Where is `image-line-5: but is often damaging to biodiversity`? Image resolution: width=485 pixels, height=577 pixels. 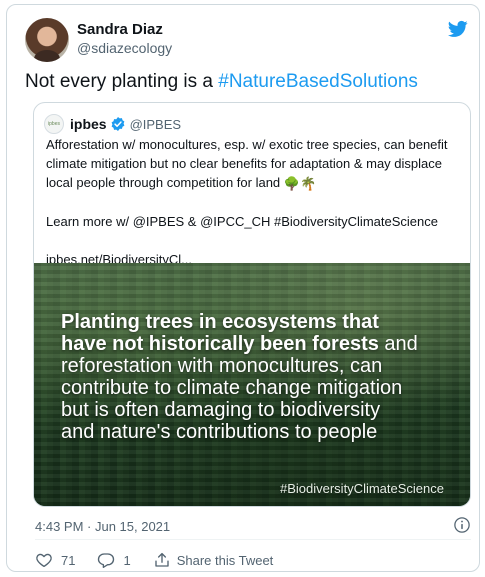
image-line-5: but is often damaging to biodiversity is located at coordinates (221, 410).